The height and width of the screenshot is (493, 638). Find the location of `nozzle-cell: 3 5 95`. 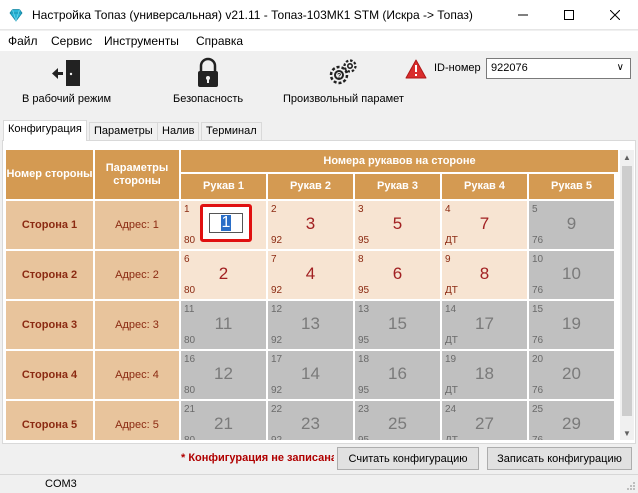

nozzle-cell: 3 5 95 is located at coordinates (397, 225).